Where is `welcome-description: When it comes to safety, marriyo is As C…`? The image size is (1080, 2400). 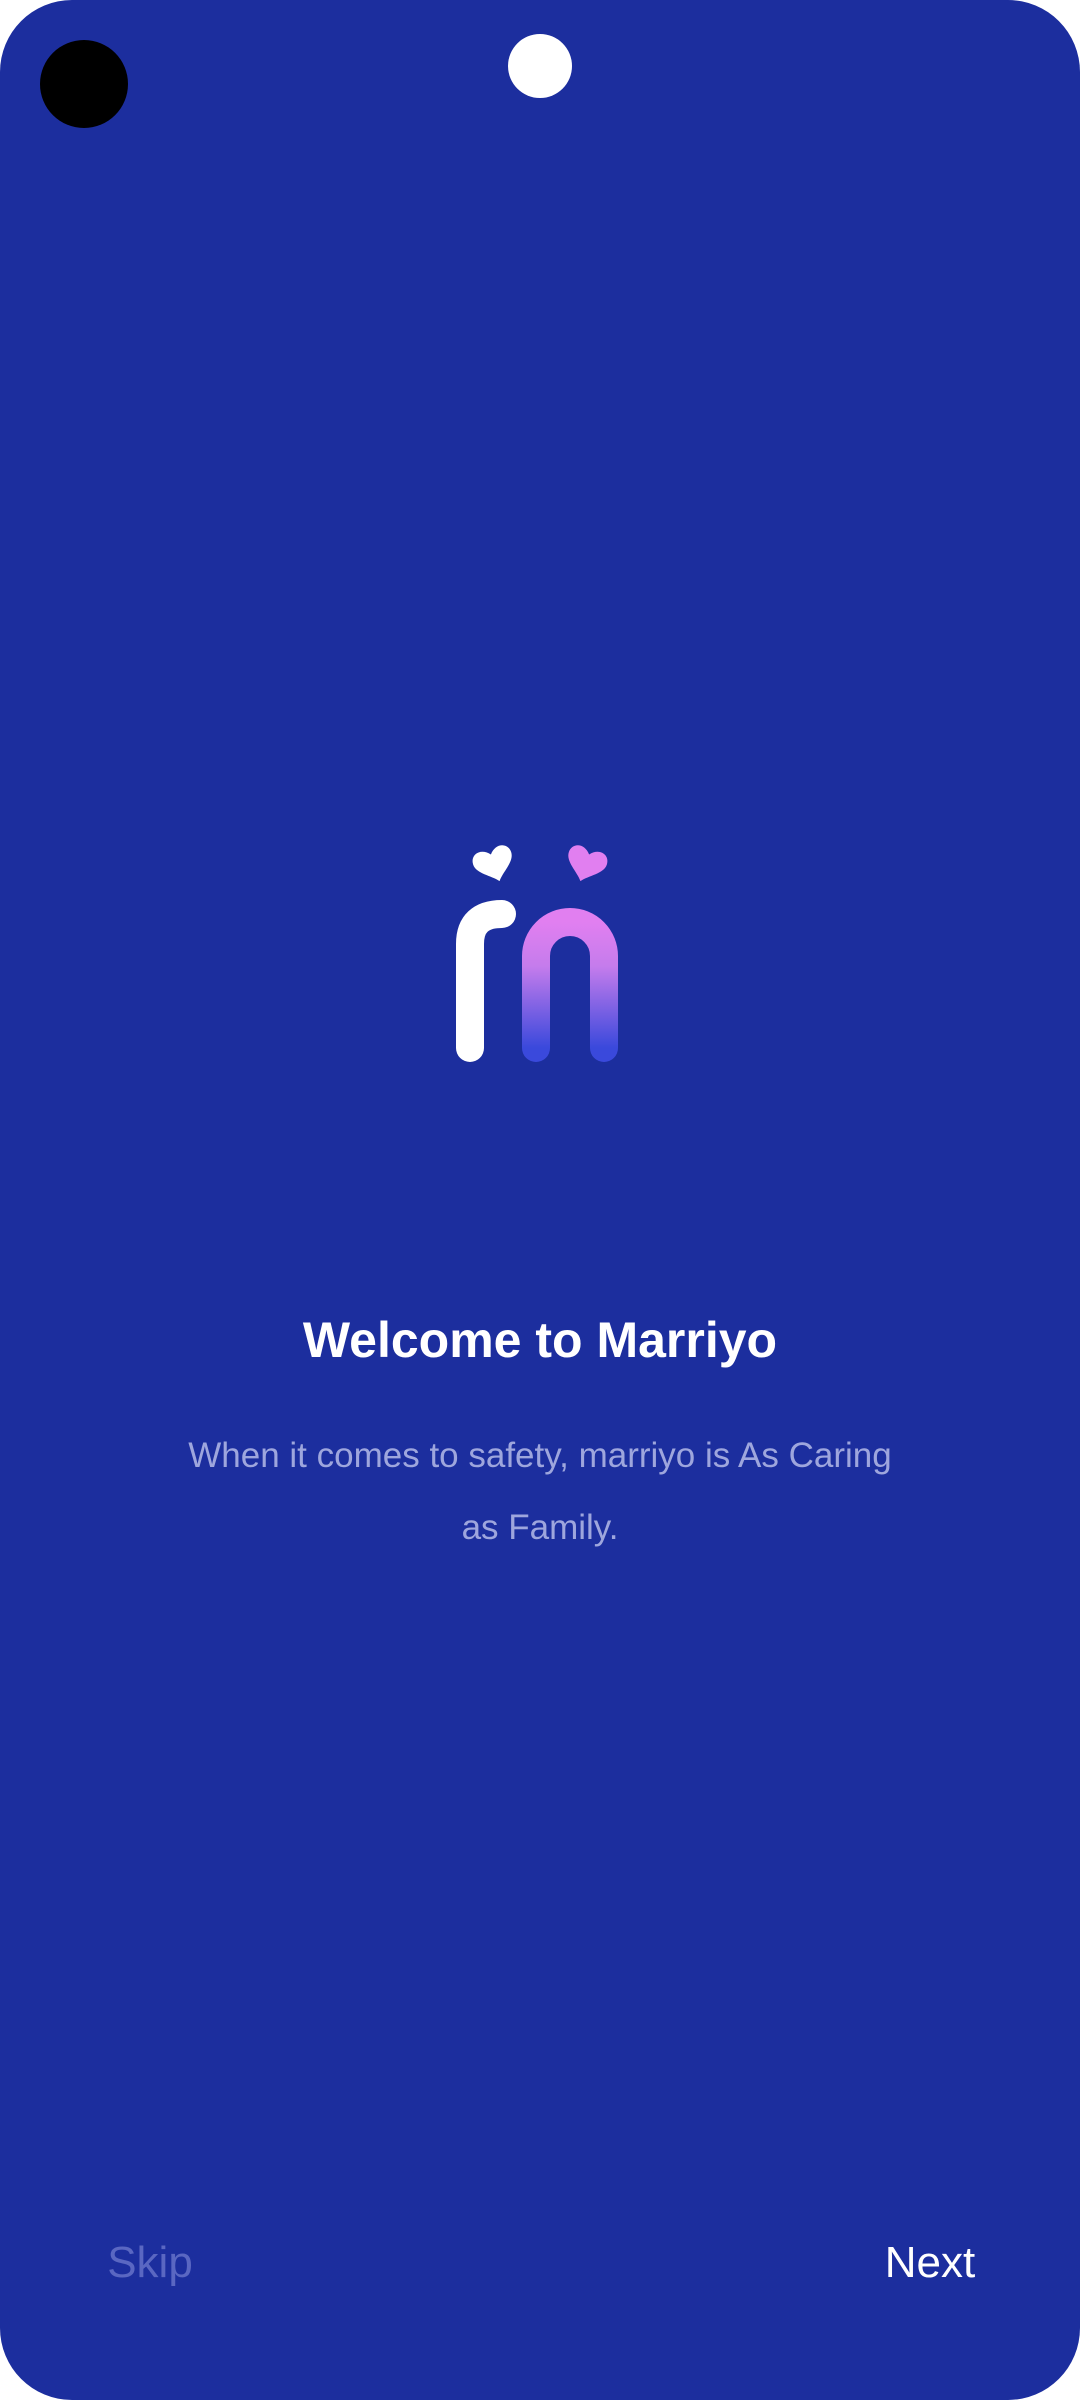
welcome-description: When it comes to safety, marriyo is As C… is located at coordinates (540, 1491).